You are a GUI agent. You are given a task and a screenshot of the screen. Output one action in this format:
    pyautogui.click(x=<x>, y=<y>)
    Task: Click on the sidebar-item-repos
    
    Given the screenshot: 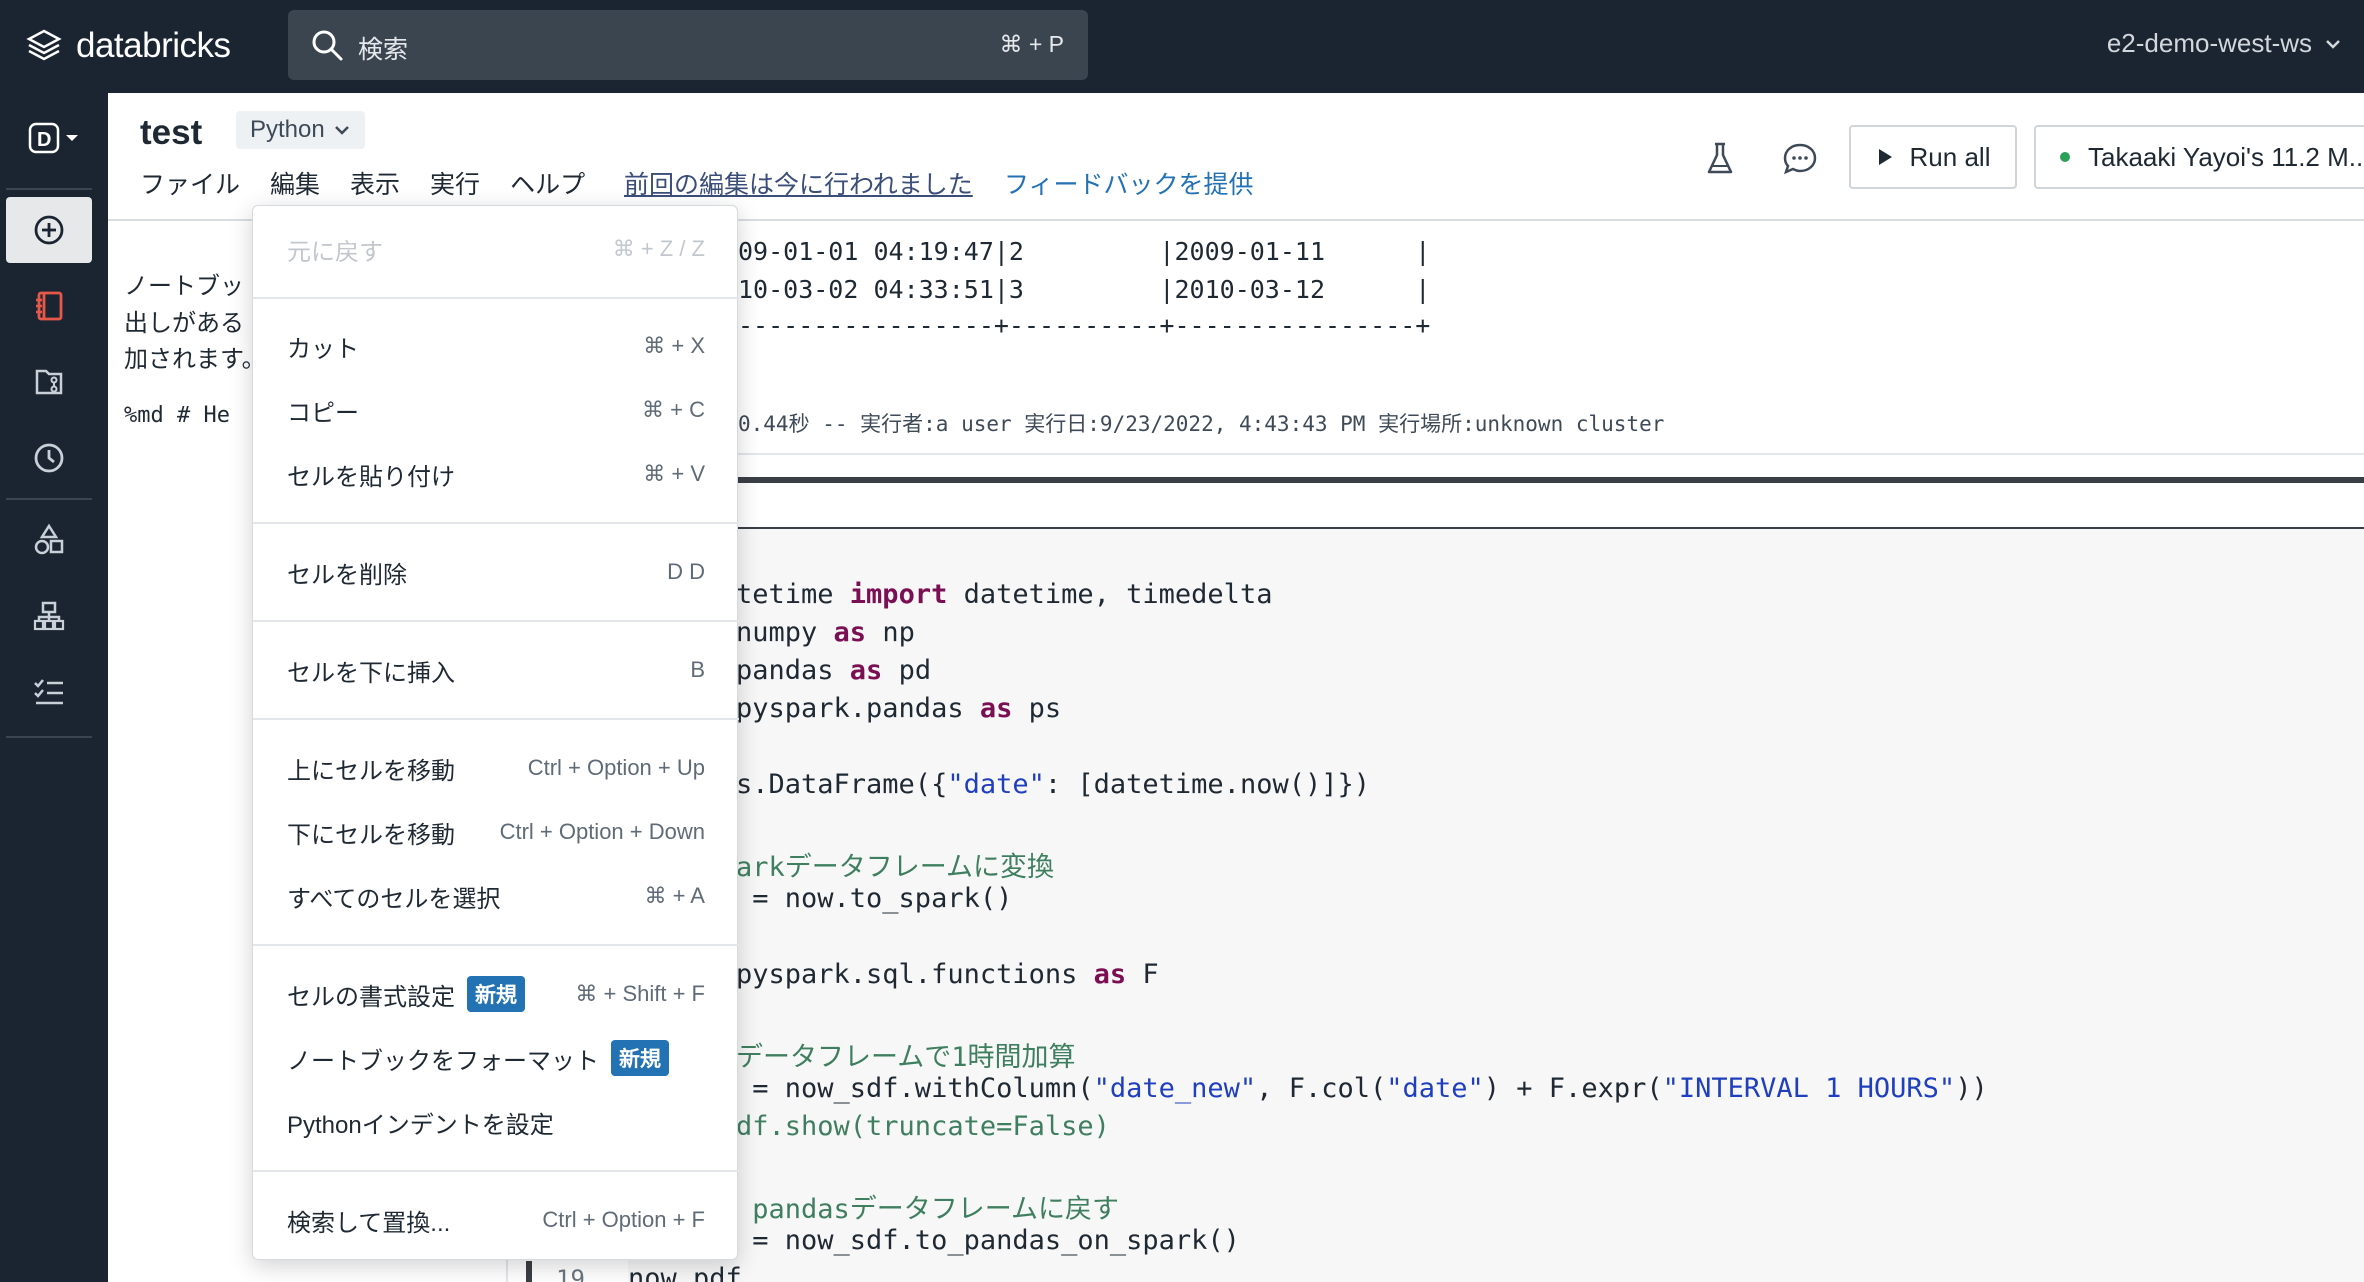 What is the action you would take?
    pyautogui.click(x=49, y=382)
    